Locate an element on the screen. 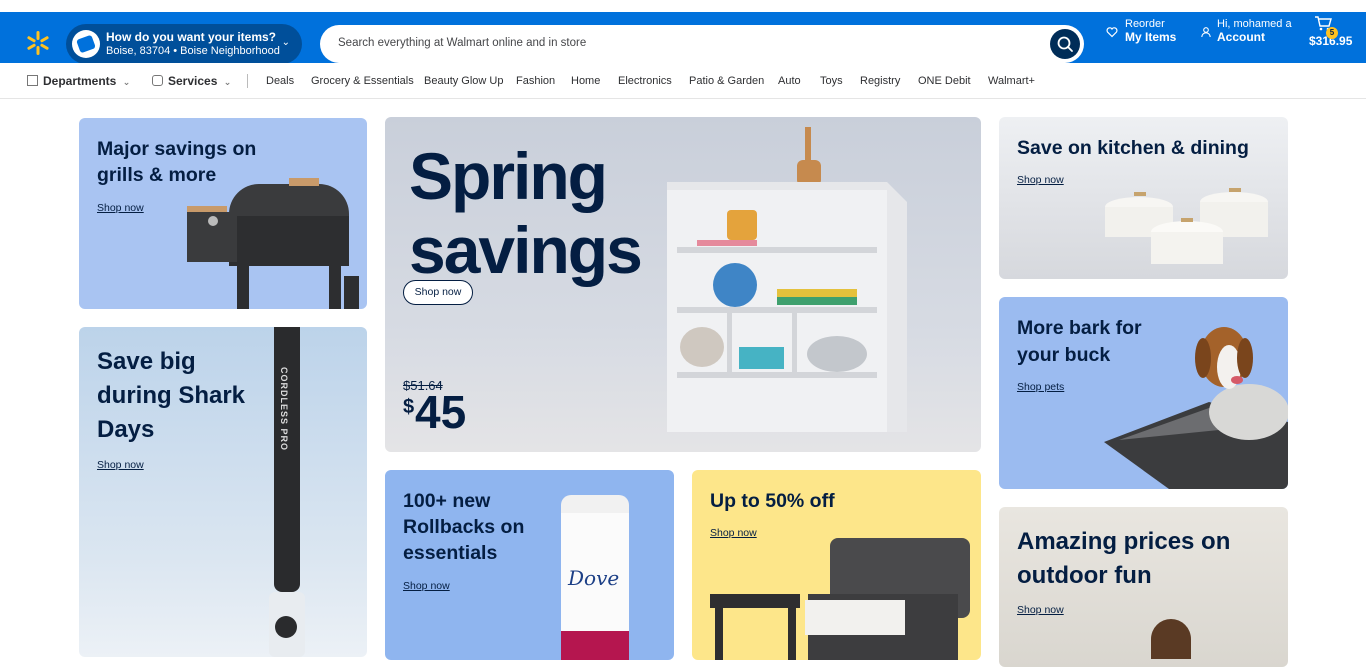 Image resolution: width=1366 pixels, height=667 pixels. heart-icon is located at coordinates (1112, 32).